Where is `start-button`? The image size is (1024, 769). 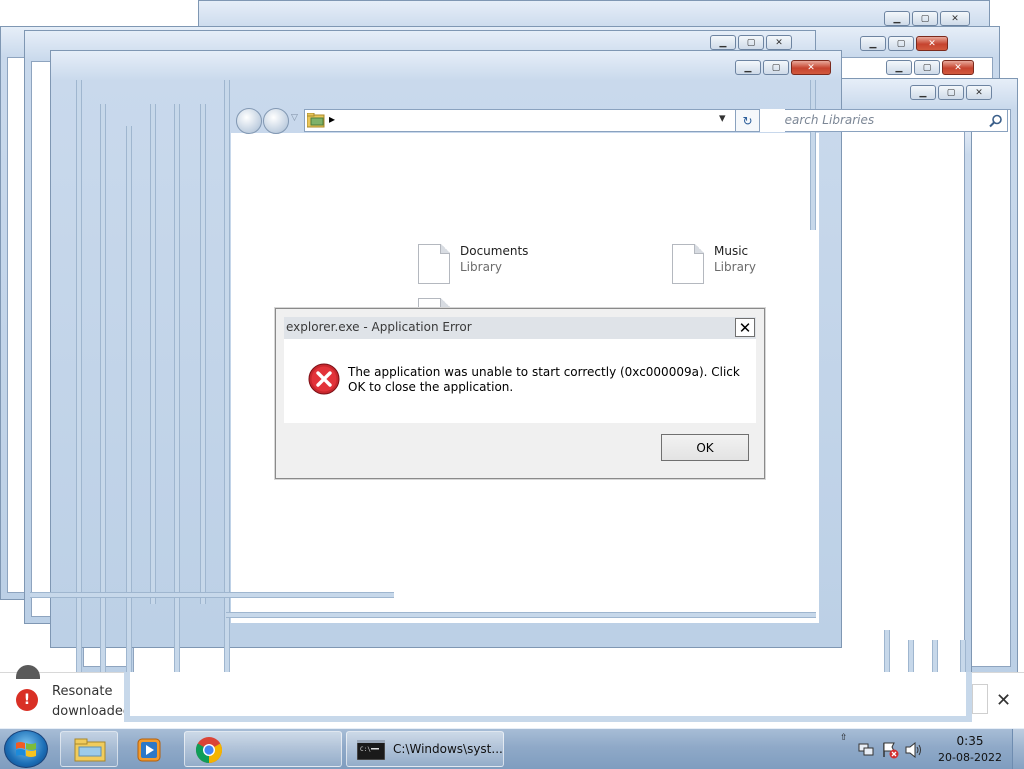
start-button is located at coordinates (26, 749).